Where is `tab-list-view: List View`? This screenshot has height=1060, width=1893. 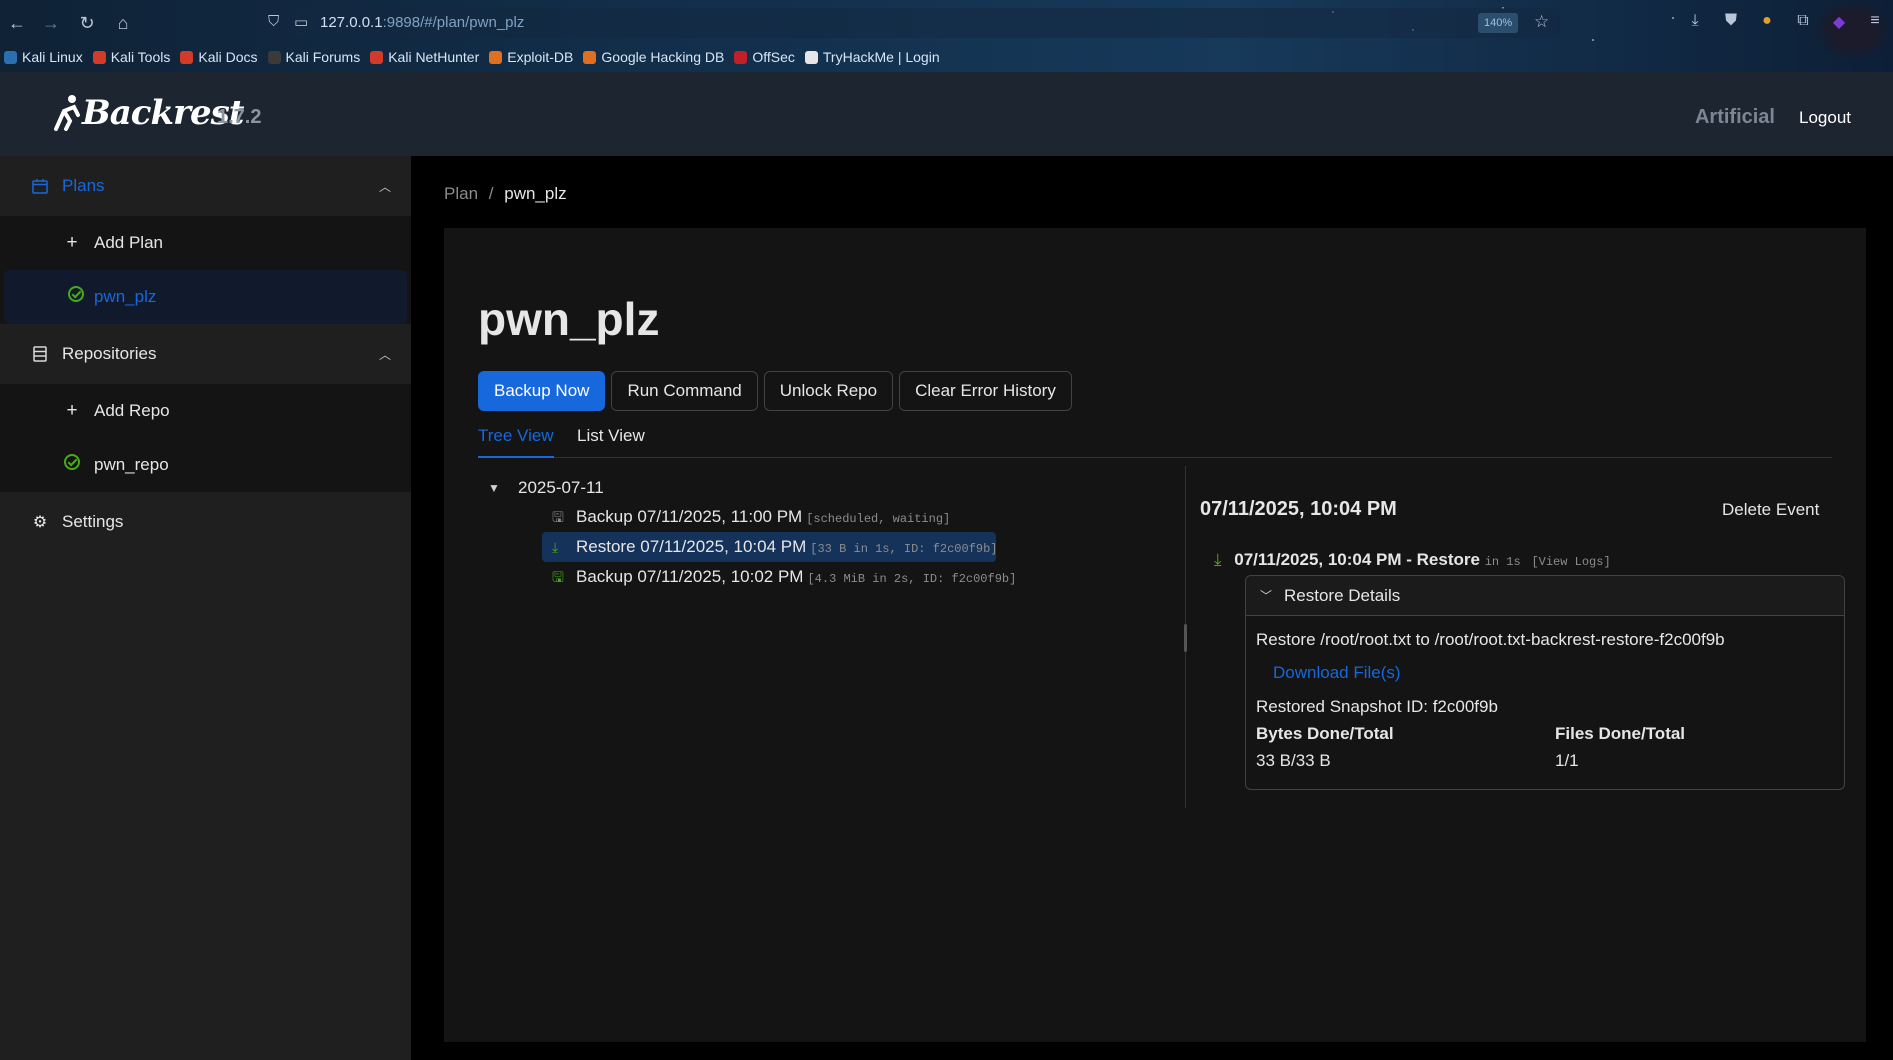 tab-list-view: List View is located at coordinates (611, 442).